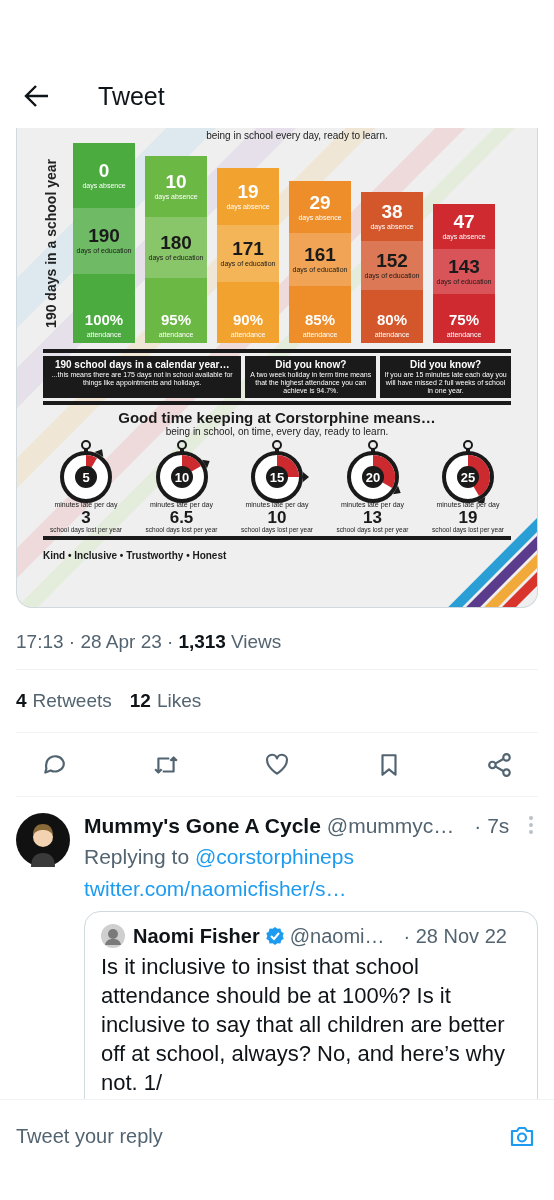 This screenshot has height=1200, width=554. Describe the element at coordinates (277, 764) in the screenshot. I see `heart-icon` at that location.